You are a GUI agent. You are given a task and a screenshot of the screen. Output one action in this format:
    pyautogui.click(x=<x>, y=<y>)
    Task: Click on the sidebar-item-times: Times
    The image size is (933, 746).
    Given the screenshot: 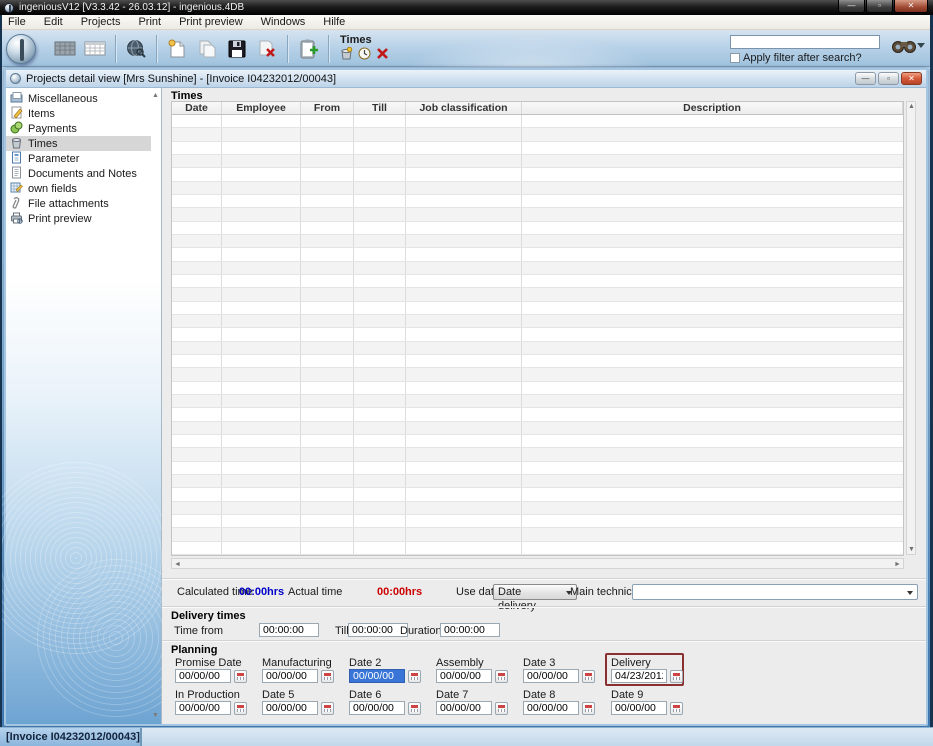 What is the action you would take?
    pyautogui.click(x=78, y=143)
    